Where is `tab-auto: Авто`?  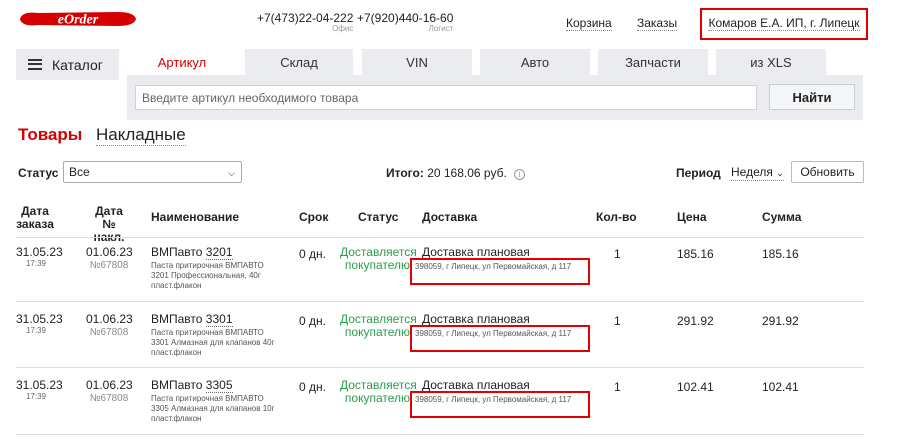 tab-auto: Авто is located at coordinates (535, 62).